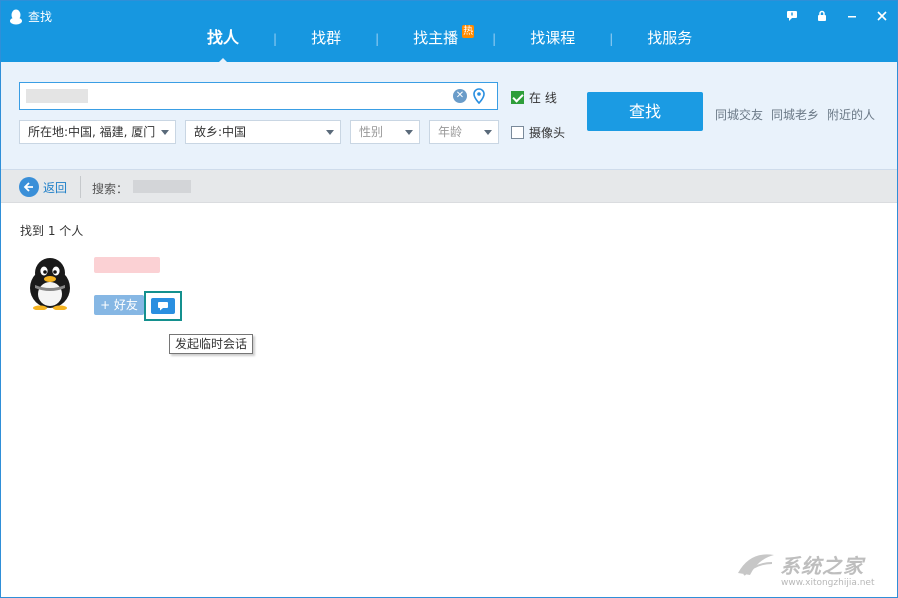  Describe the element at coordinates (882, 16) in the screenshot. I see `close-icon` at that location.